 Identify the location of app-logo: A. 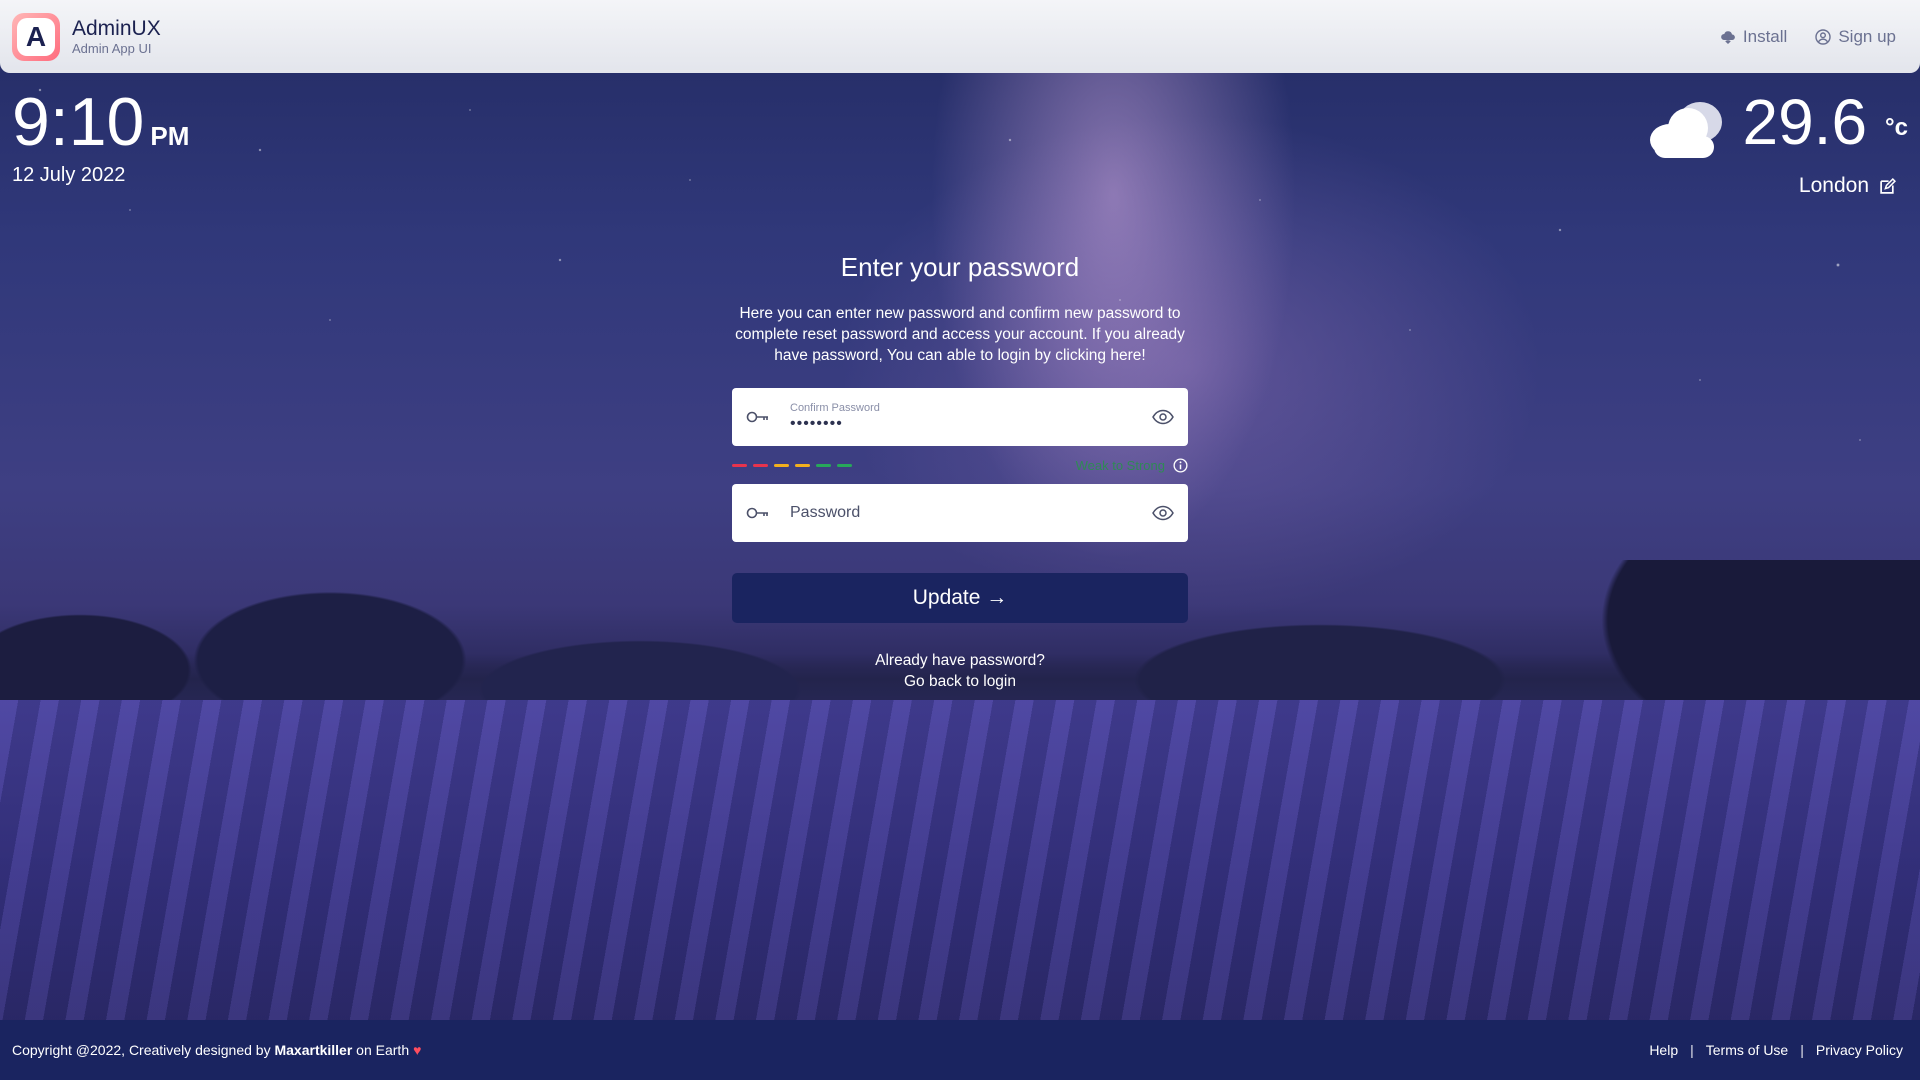
(36, 36).